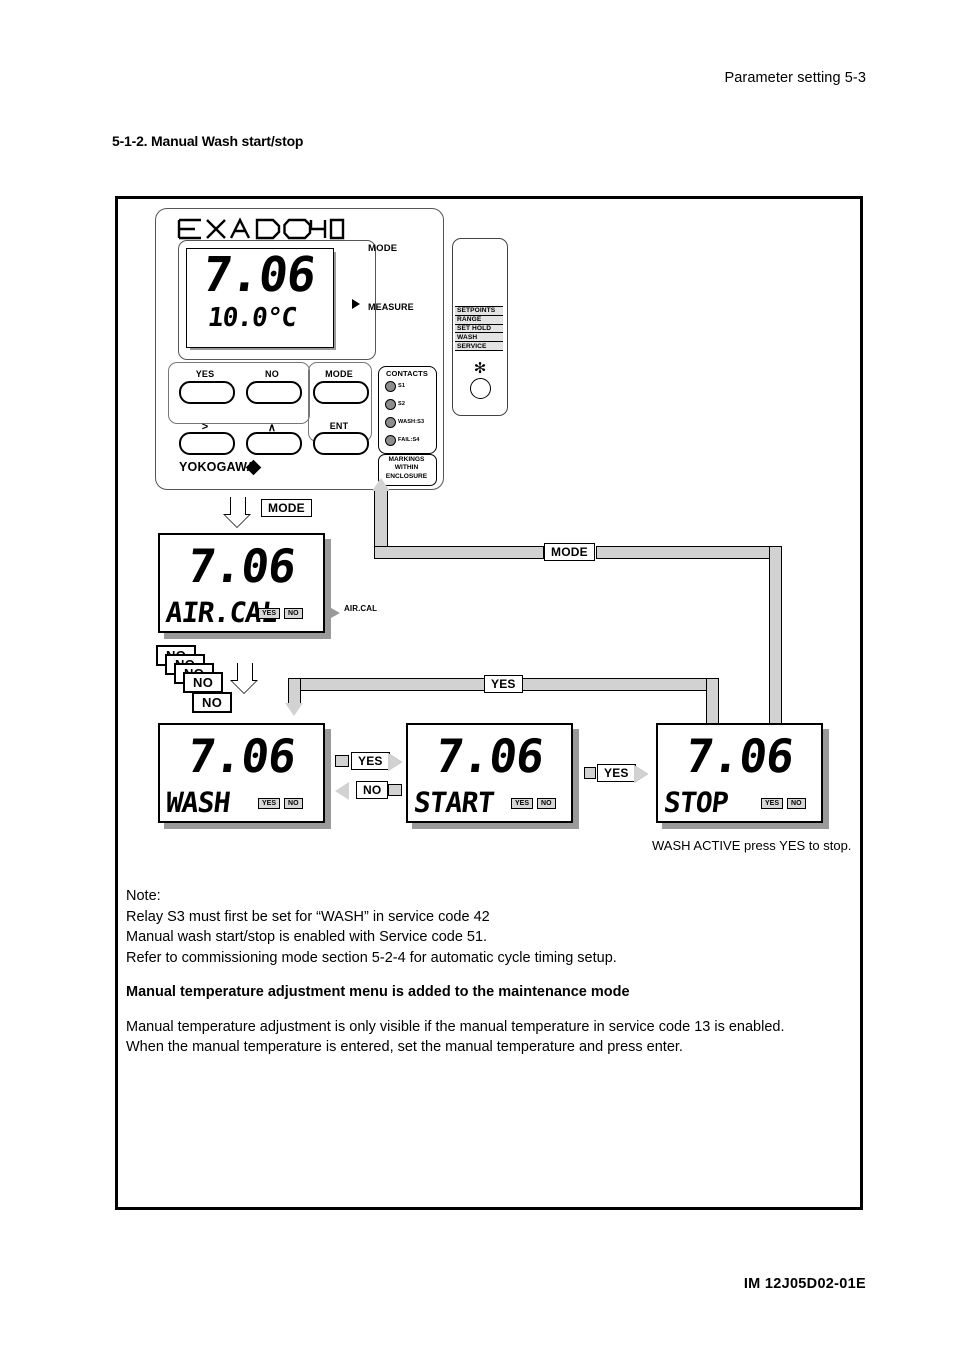 This screenshot has height=1350, width=954. What do you see at coordinates (381, 484) in the screenshot?
I see `mode-return-arrowhead-icon` at bounding box center [381, 484].